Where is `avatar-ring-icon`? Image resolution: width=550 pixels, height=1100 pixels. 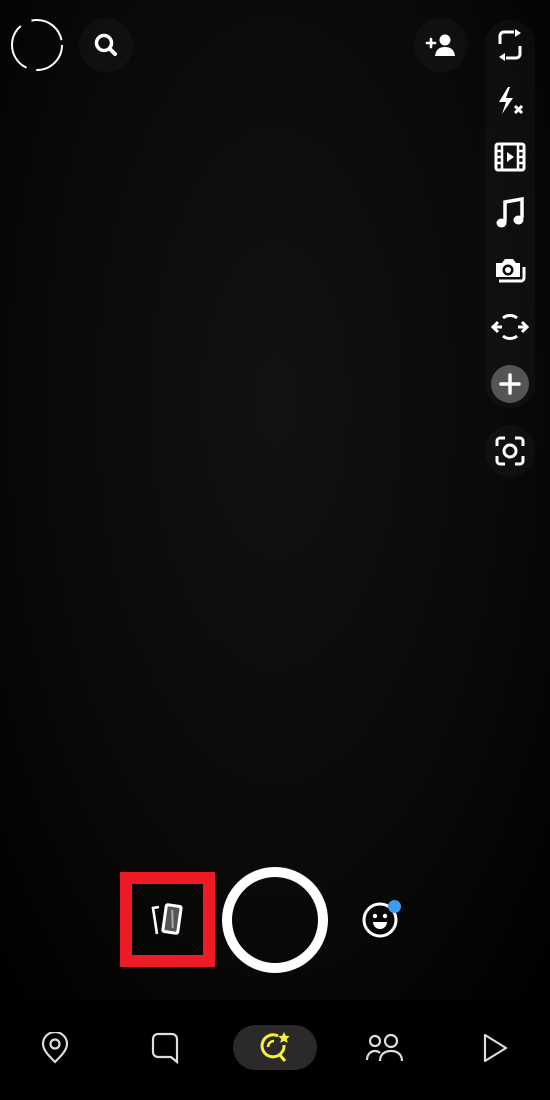
avatar-ring-icon is located at coordinates (37, 45).